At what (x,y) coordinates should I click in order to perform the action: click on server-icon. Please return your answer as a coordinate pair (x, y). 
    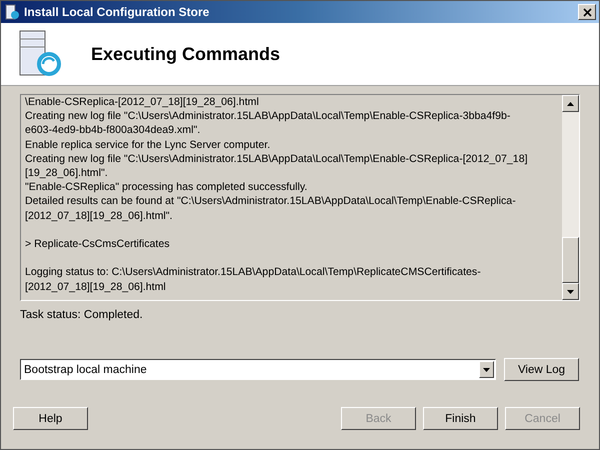
    Looking at the image, I should click on (40, 54).